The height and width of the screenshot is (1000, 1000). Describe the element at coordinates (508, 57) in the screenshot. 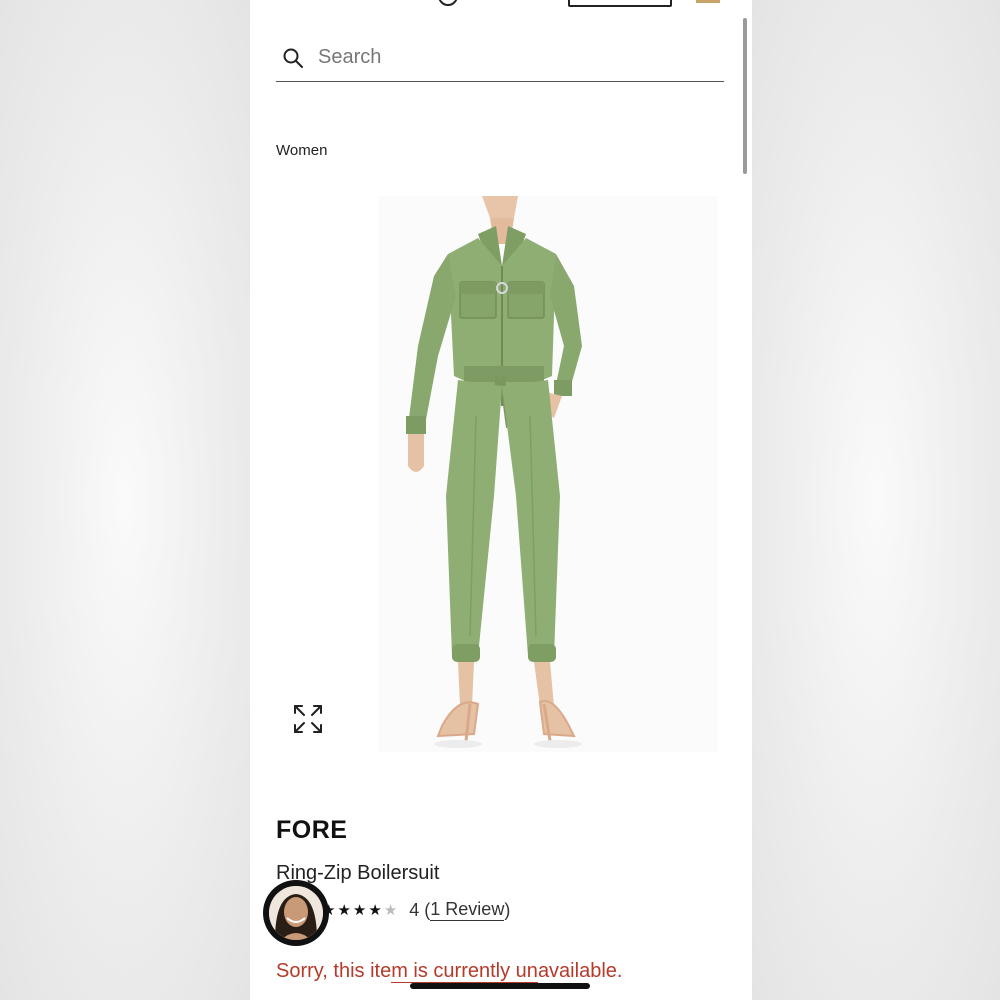

I see `search-input` at that location.